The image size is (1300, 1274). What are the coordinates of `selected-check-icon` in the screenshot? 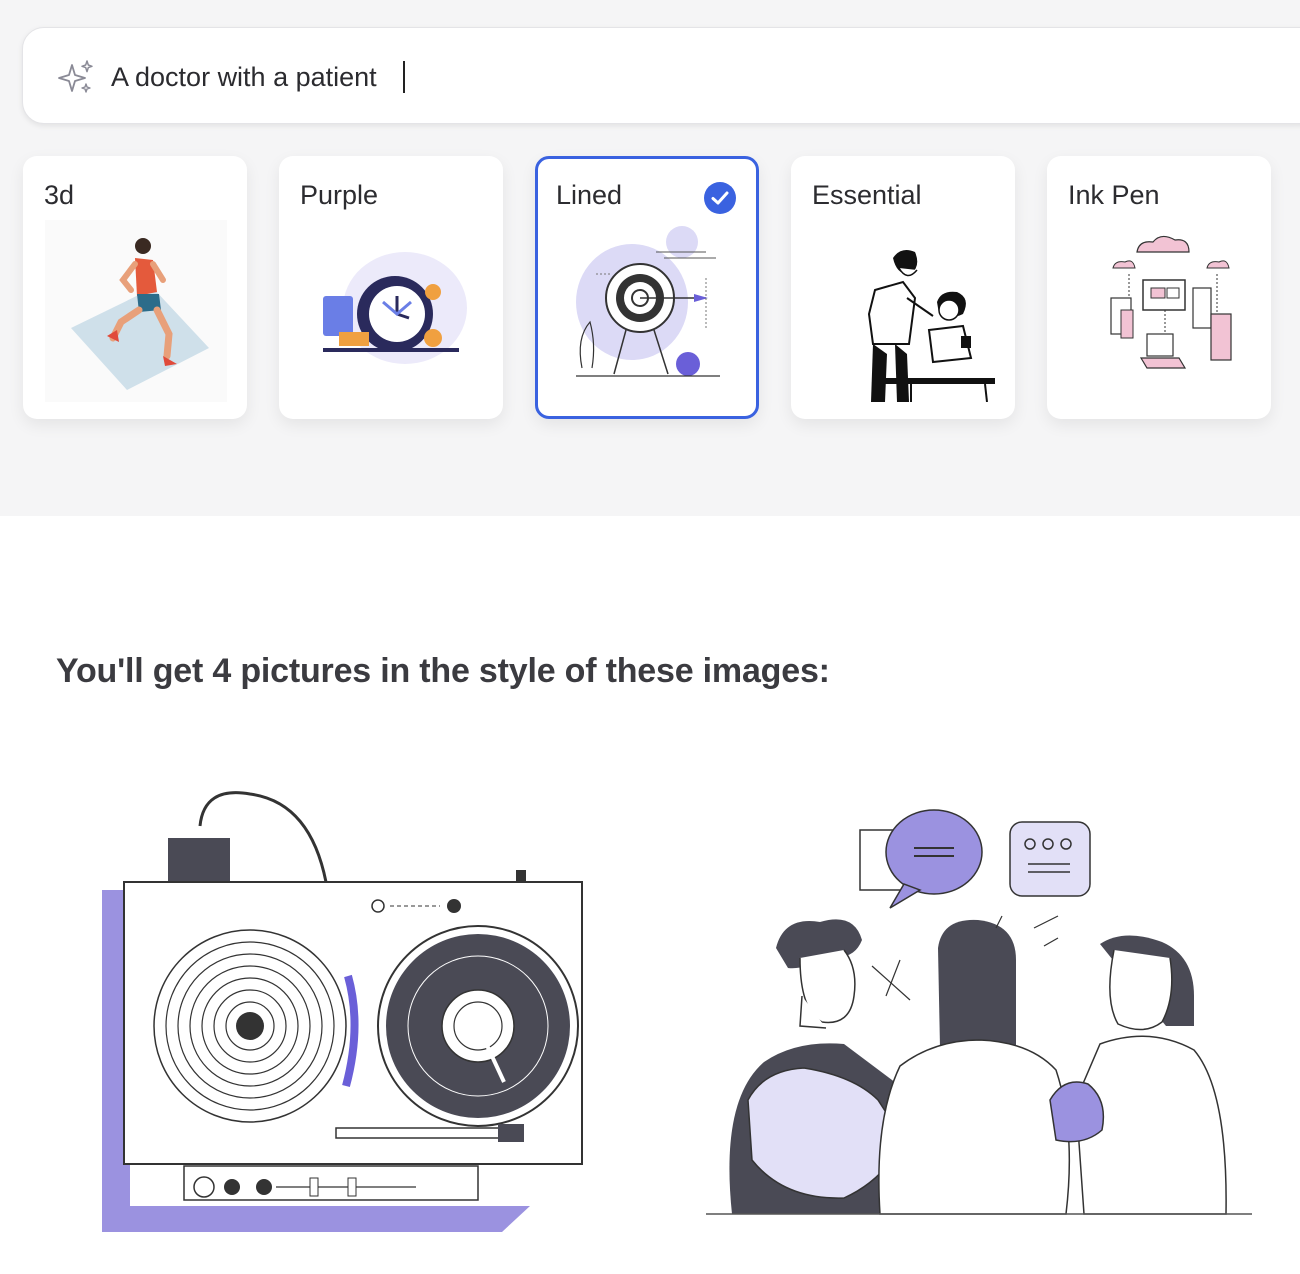 It's located at (720, 198).